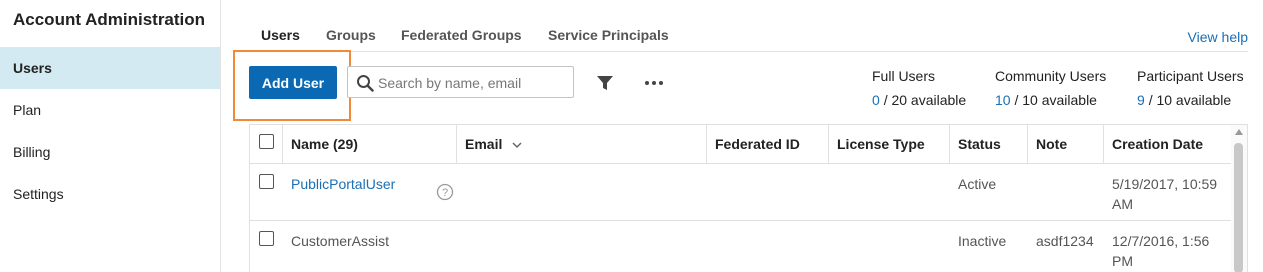  I want to click on note-cell, so click(1066, 192).